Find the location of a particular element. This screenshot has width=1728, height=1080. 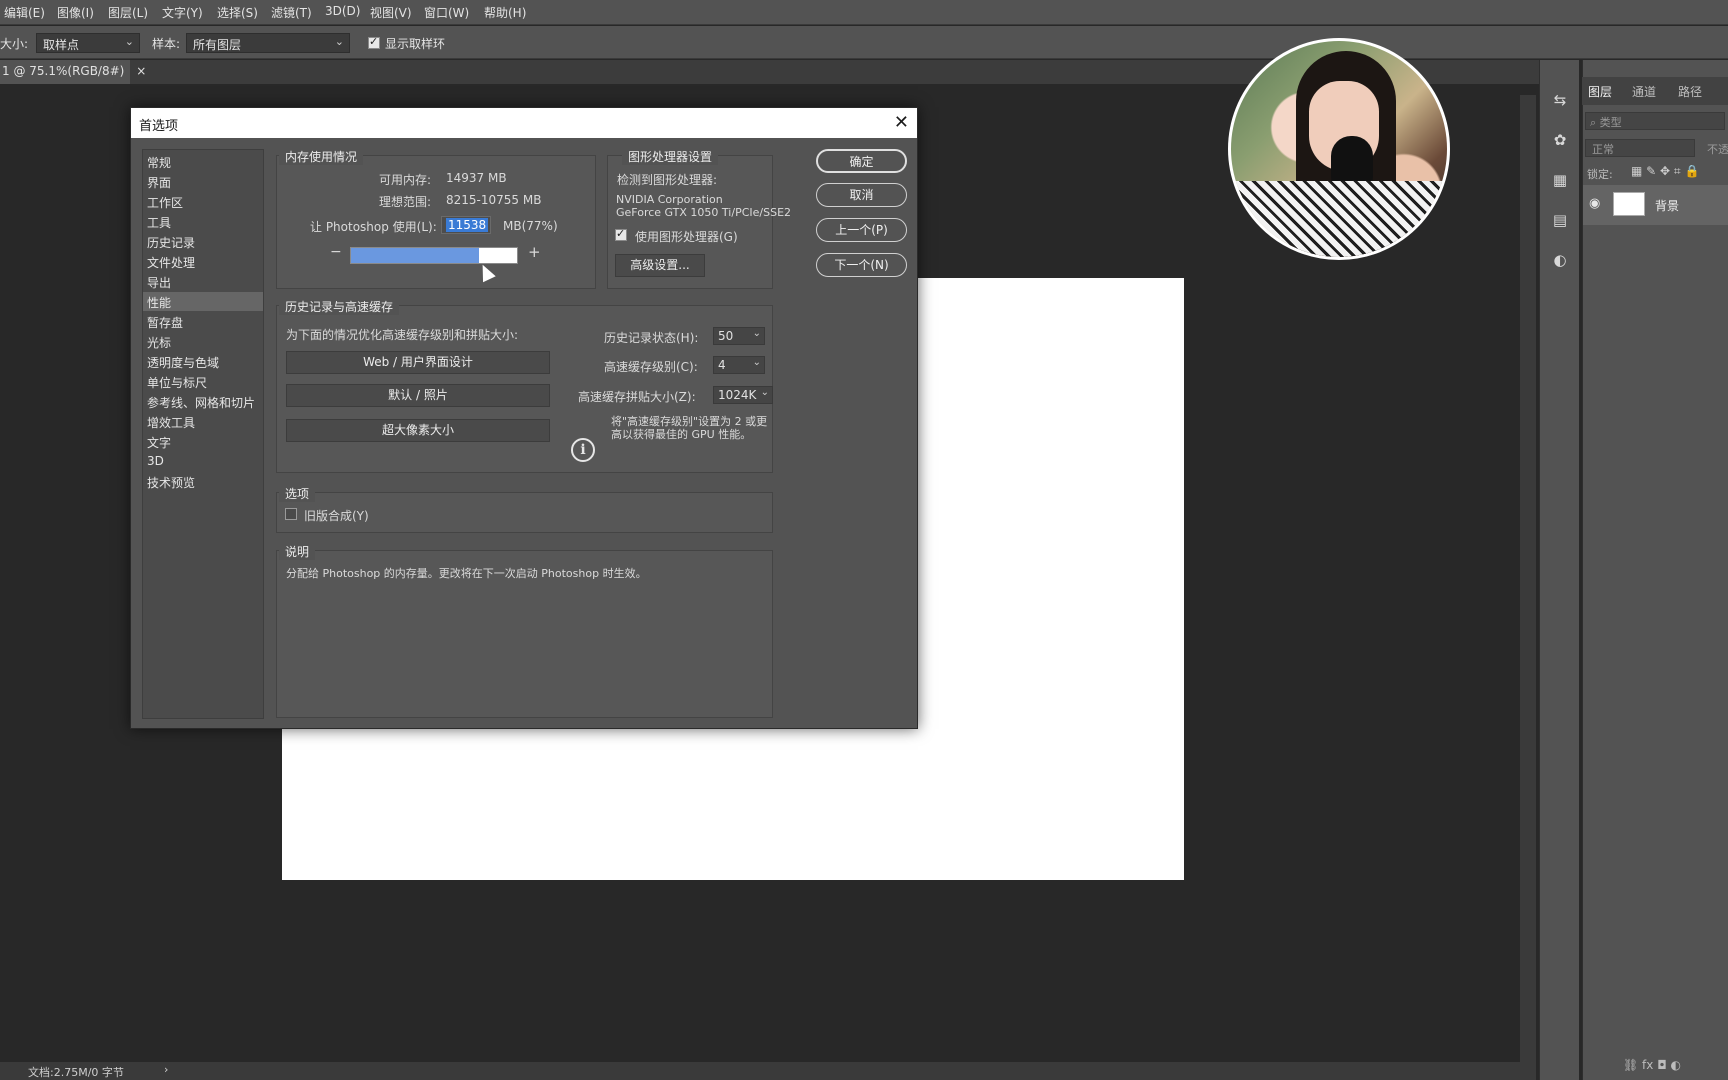

optimize-label: 为下面的情况优化高速缓存级别和拼贴大小: is located at coordinates (402, 335).